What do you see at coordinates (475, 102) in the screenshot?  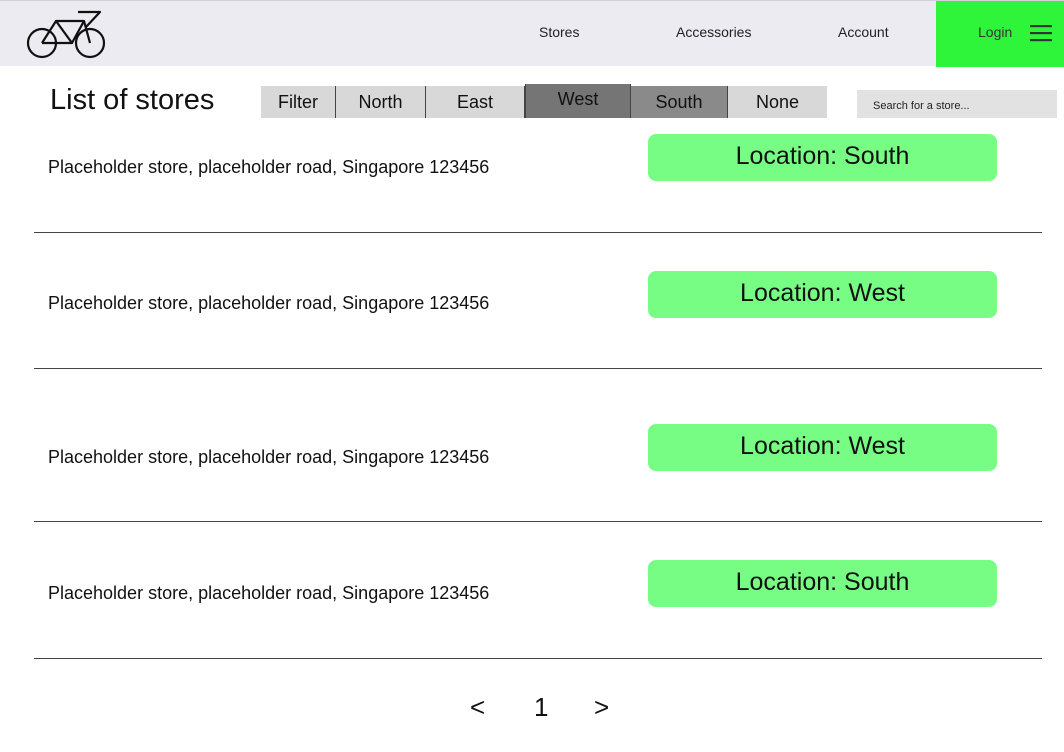 I see `filter-east-button: East` at bounding box center [475, 102].